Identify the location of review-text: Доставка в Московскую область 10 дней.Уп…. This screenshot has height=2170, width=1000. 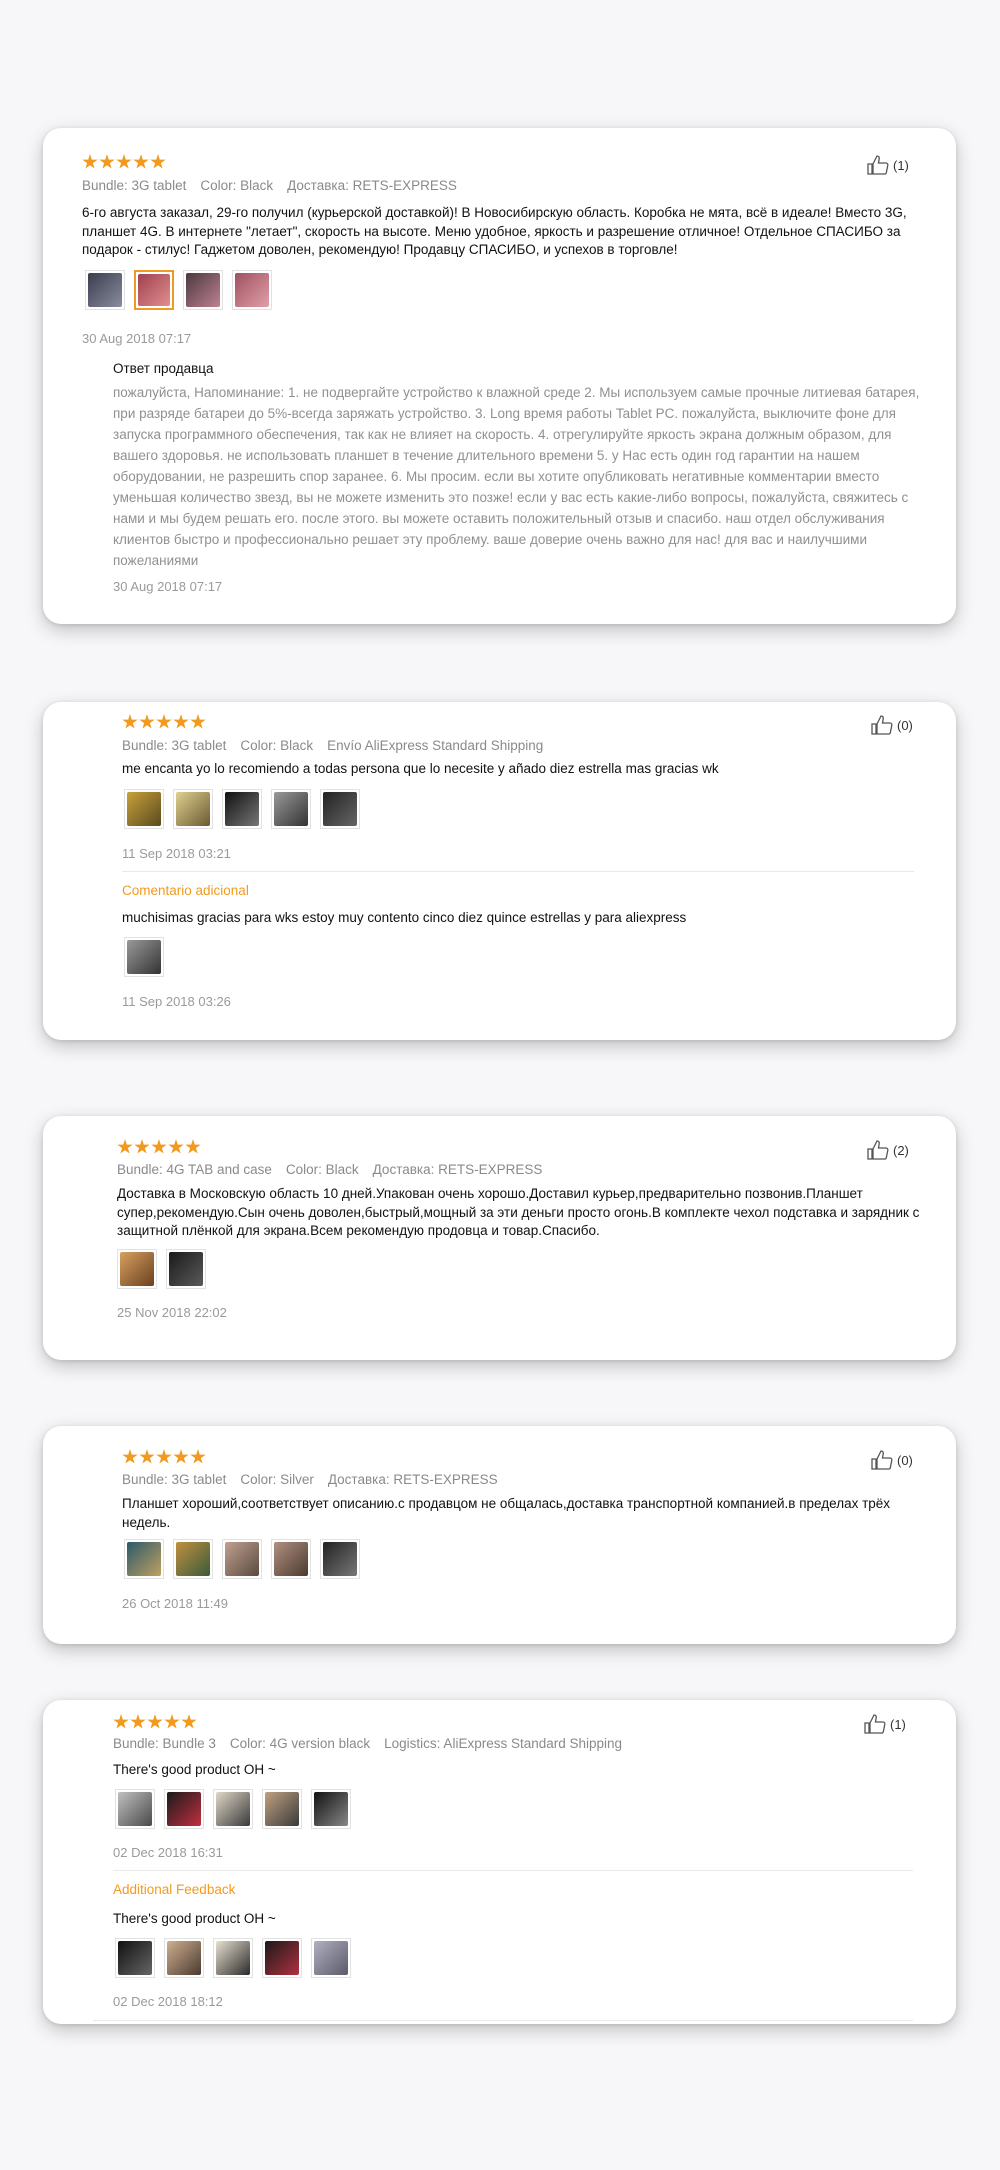
(518, 1212).